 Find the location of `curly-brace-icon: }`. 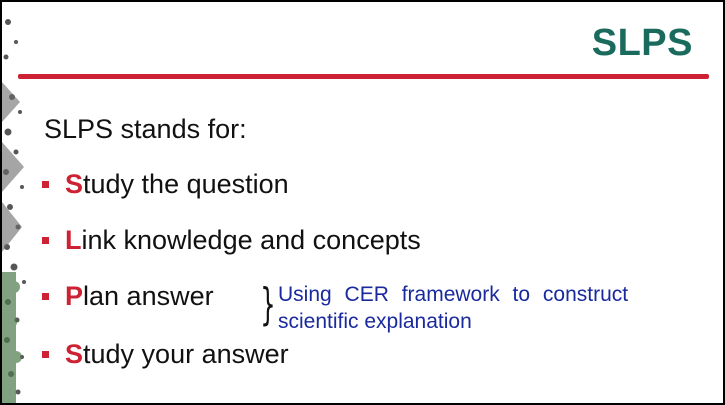

curly-brace-icon: } is located at coordinates (268, 304).